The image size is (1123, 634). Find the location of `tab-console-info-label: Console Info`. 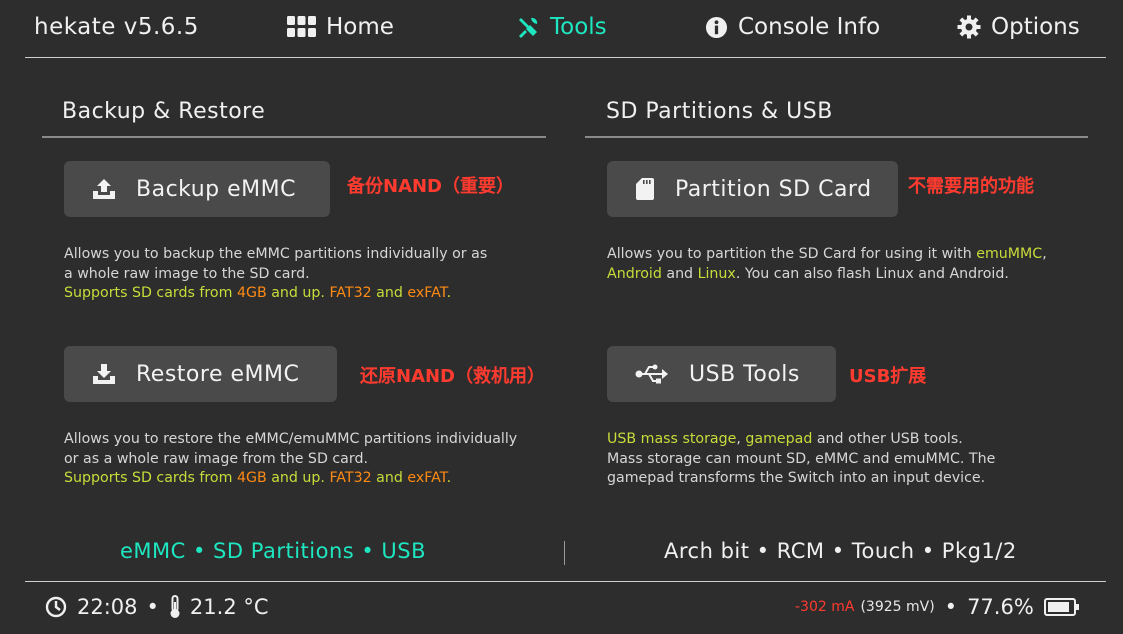

tab-console-info-label: Console Info is located at coordinates (809, 27).